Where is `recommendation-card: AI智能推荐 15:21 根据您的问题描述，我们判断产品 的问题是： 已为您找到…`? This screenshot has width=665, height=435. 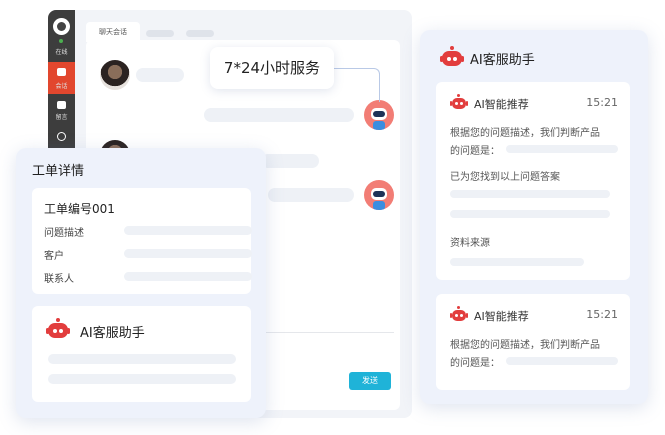
recommendation-card: AI智能推荐 15:21 根据您的问题描述，我们判断产品 的问题是： 已为您找到… is located at coordinates (533, 181).